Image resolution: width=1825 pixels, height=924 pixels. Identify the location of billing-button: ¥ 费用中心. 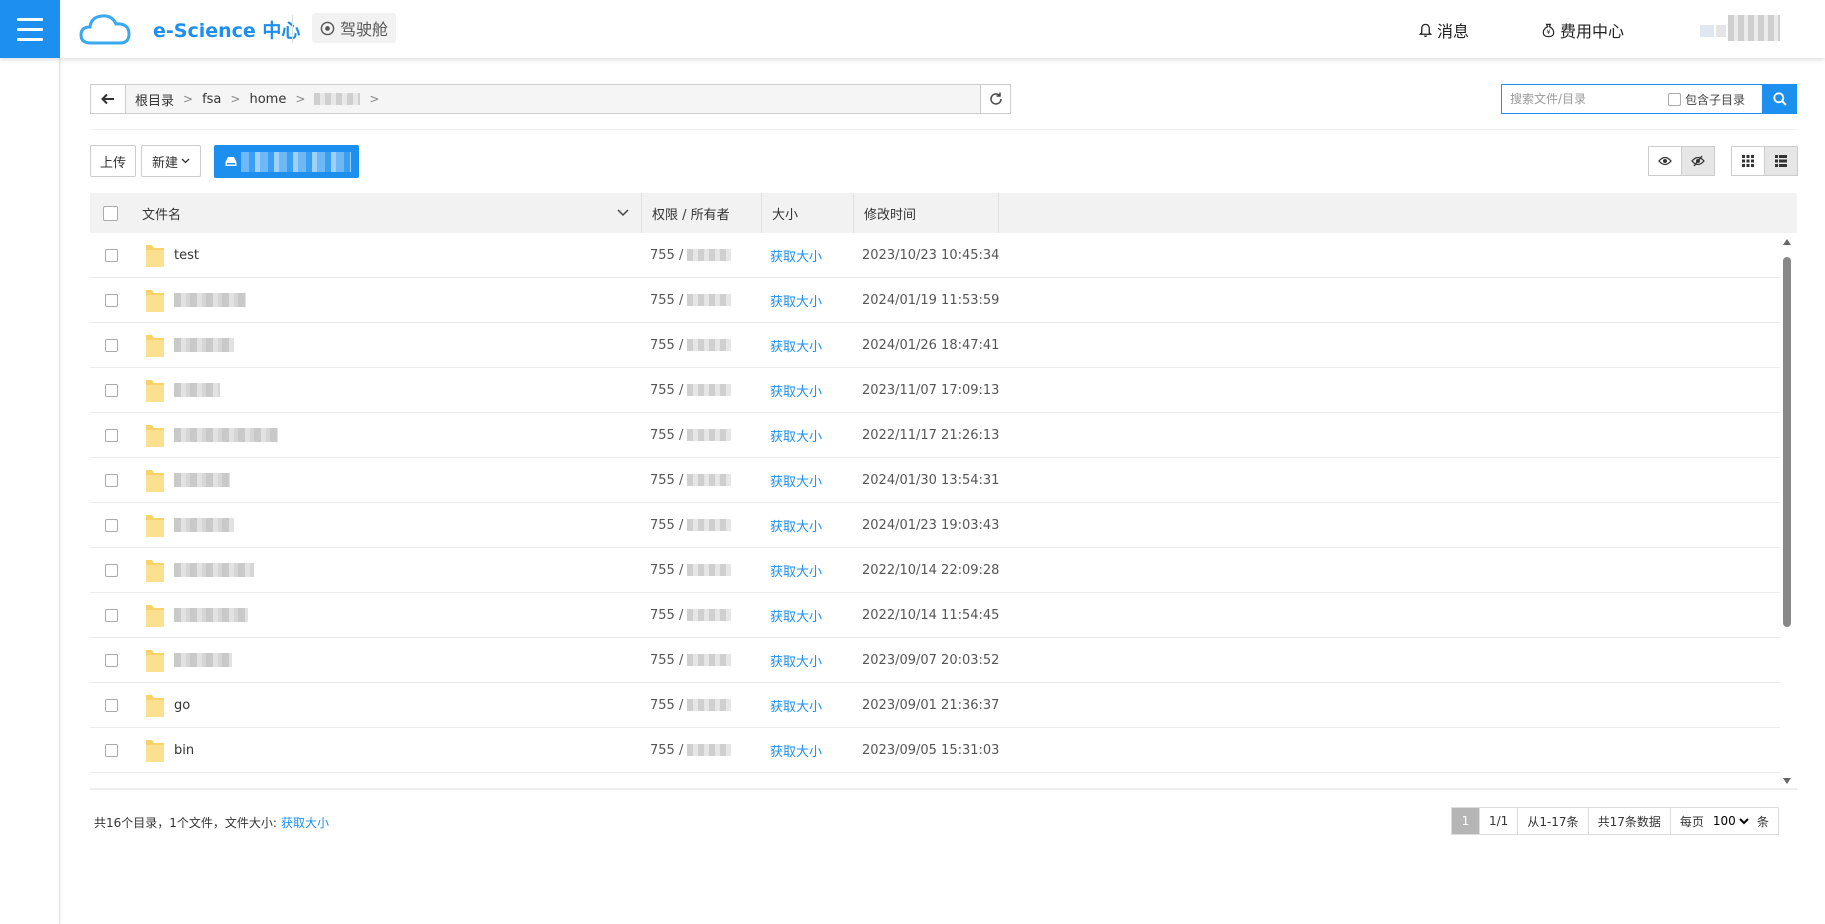
(1582, 30).